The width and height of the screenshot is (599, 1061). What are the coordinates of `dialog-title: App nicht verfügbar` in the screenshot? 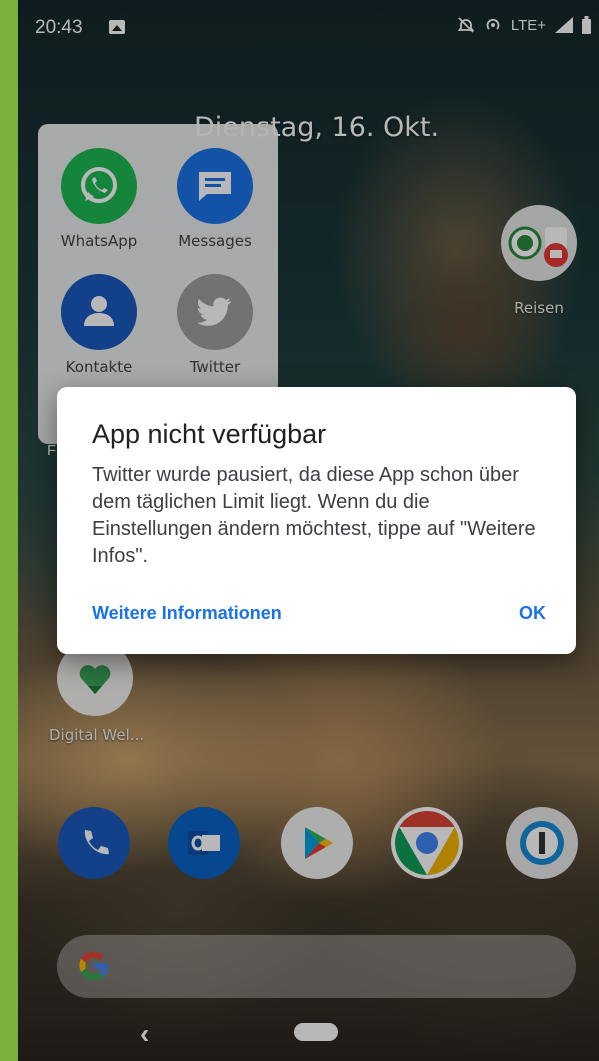 It's located at (209, 434).